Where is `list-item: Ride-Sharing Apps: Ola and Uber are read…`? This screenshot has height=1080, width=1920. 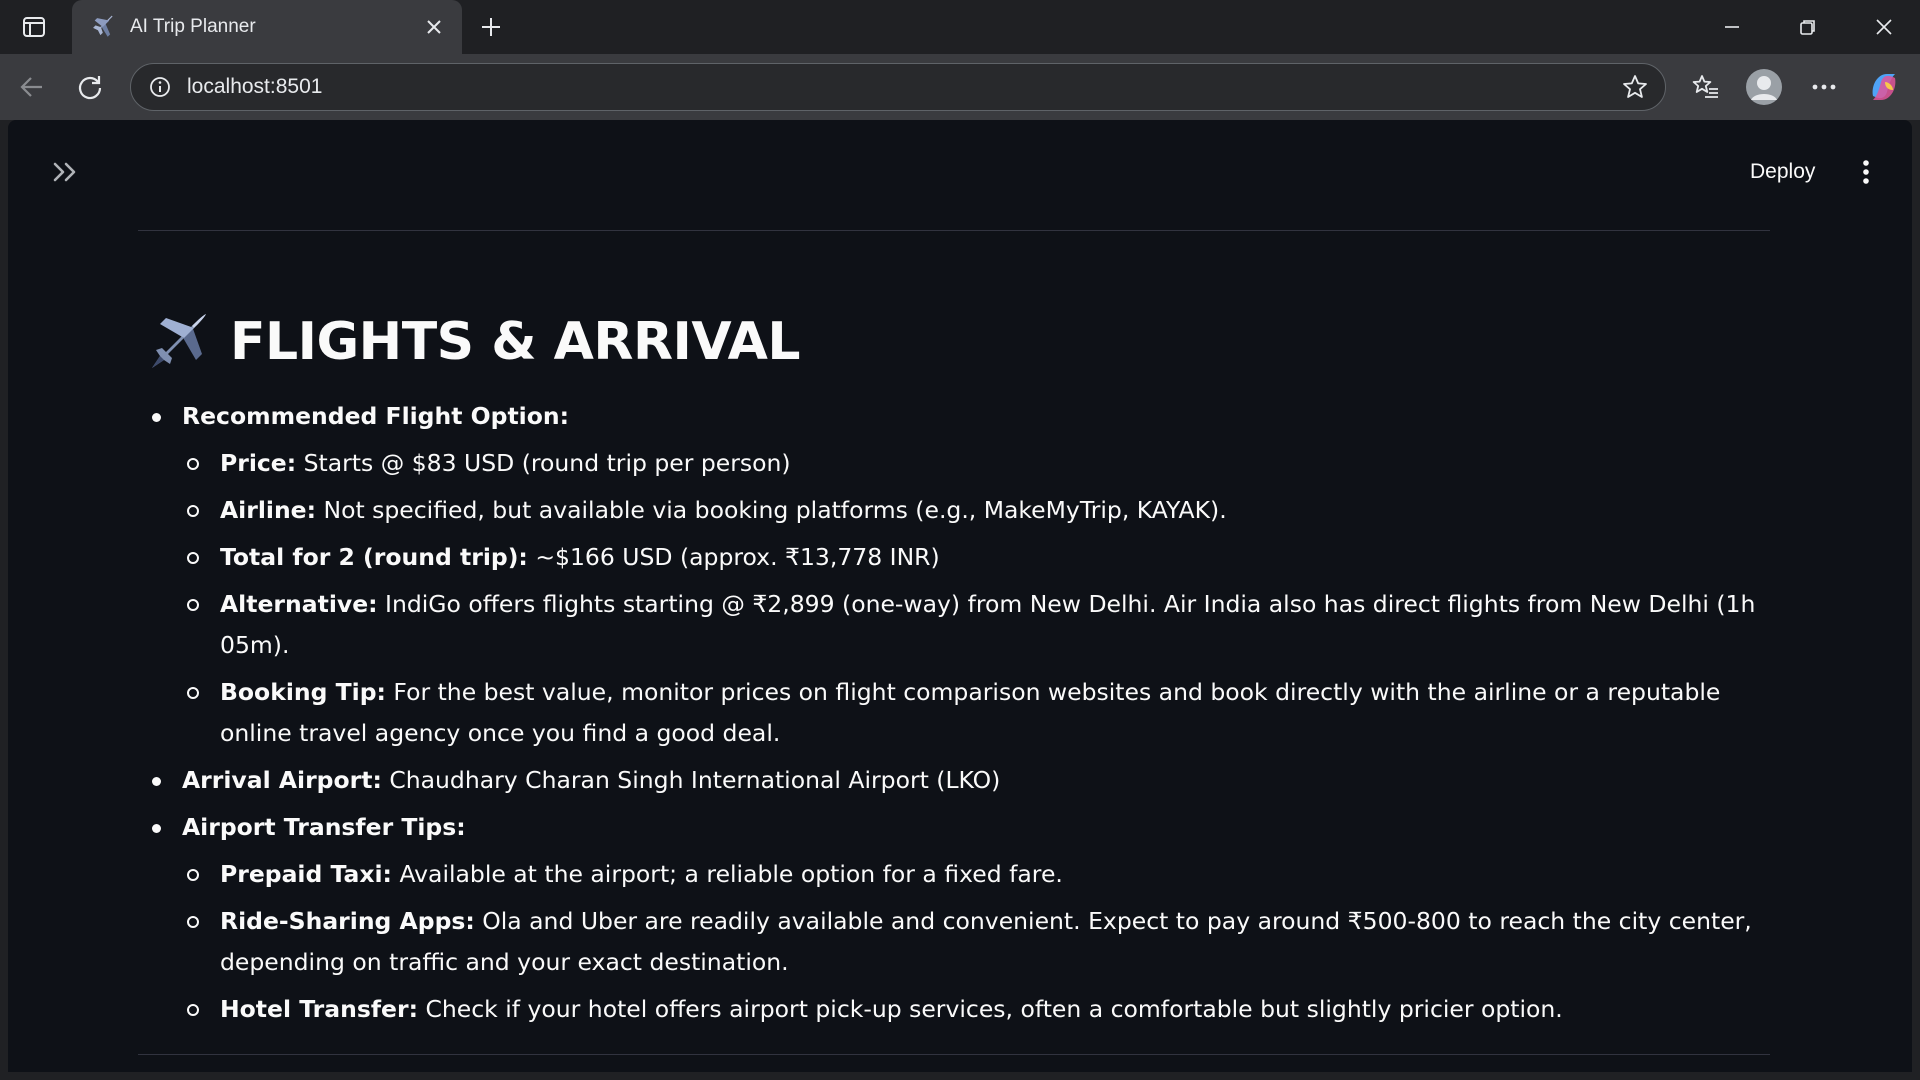 list-item: Ride-Sharing Apps: Ola and Uber are read… is located at coordinates (974, 942).